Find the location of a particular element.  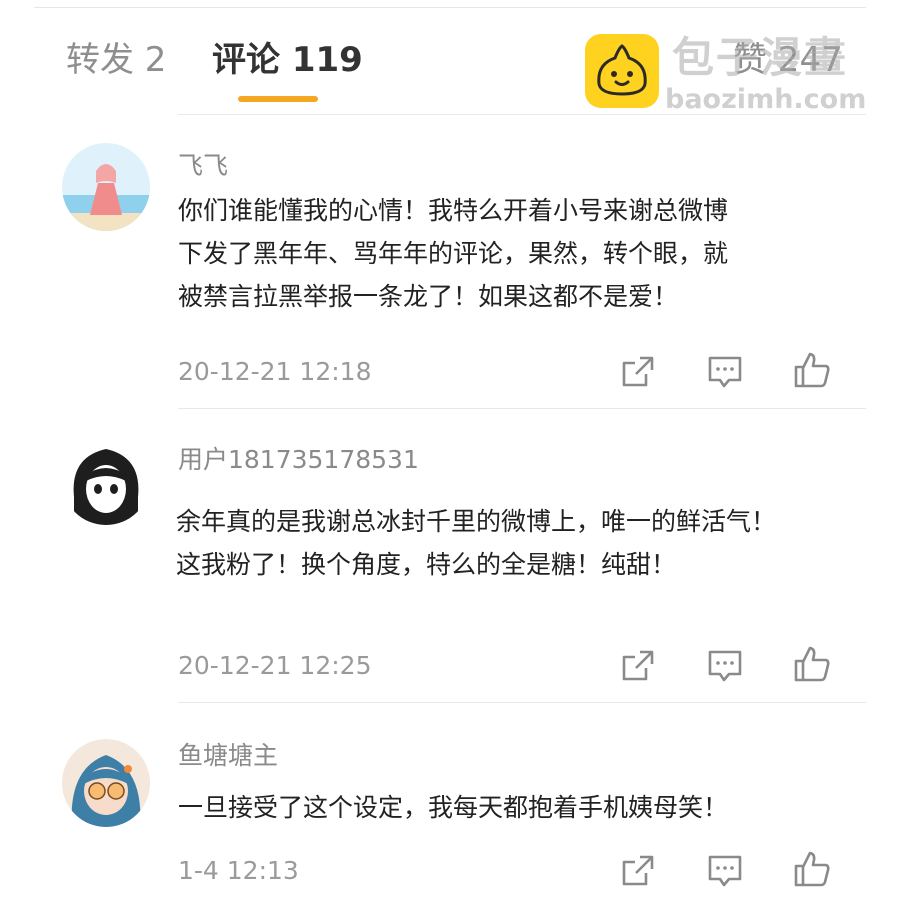

tab-repost: 转发 2 is located at coordinates (116, 60).